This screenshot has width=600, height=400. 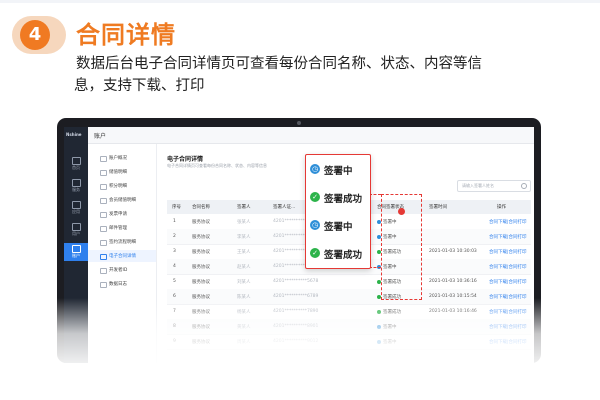 What do you see at coordinates (338, 197) in the screenshot?
I see `callout-item: ✓ 签署成功` at bounding box center [338, 197].